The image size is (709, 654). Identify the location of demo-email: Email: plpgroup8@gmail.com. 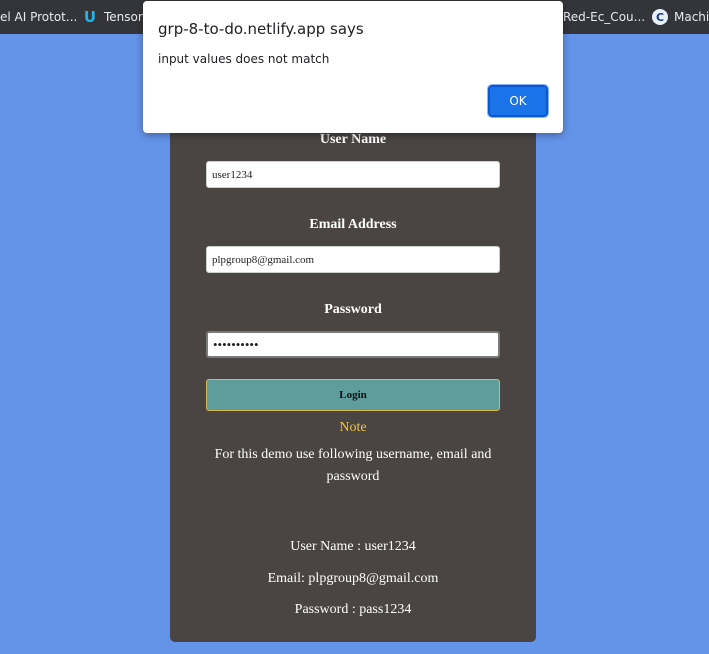
(353, 578).